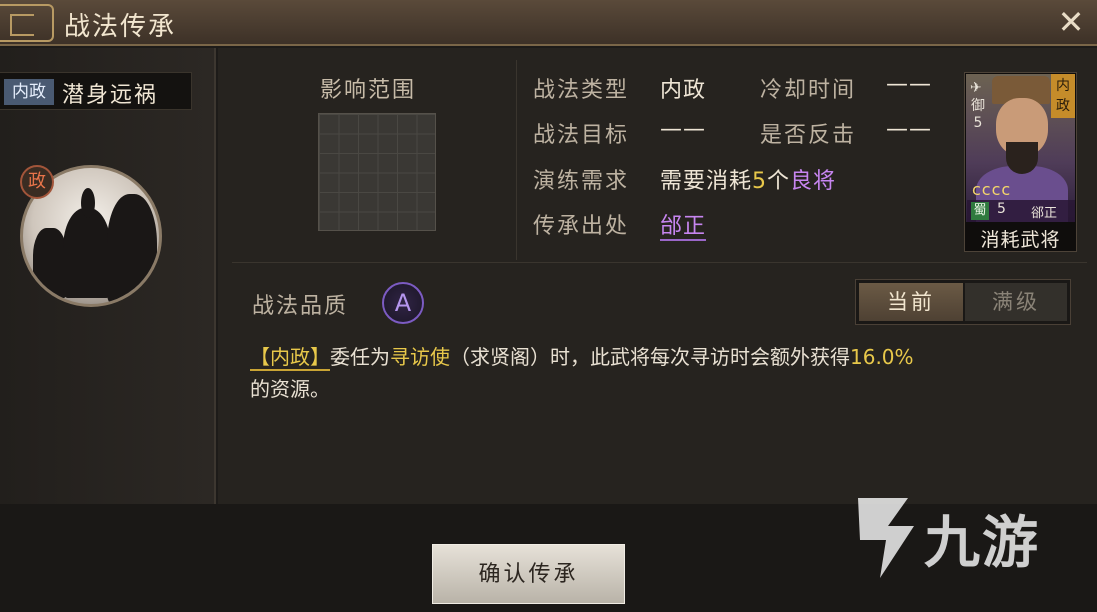 This screenshot has height=612, width=1097. Describe the element at coordinates (683, 227) in the screenshot. I see `source-general-link: 邰正` at that location.